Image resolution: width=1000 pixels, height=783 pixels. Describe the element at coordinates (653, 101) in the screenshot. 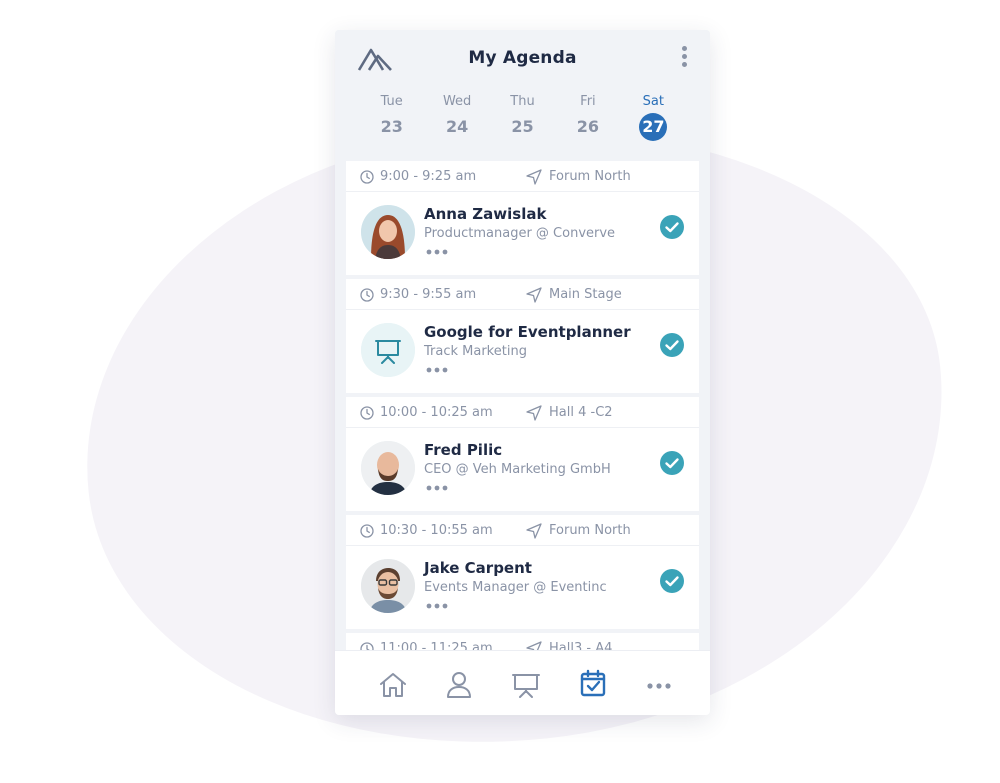

I see `day-name: Sat` at that location.